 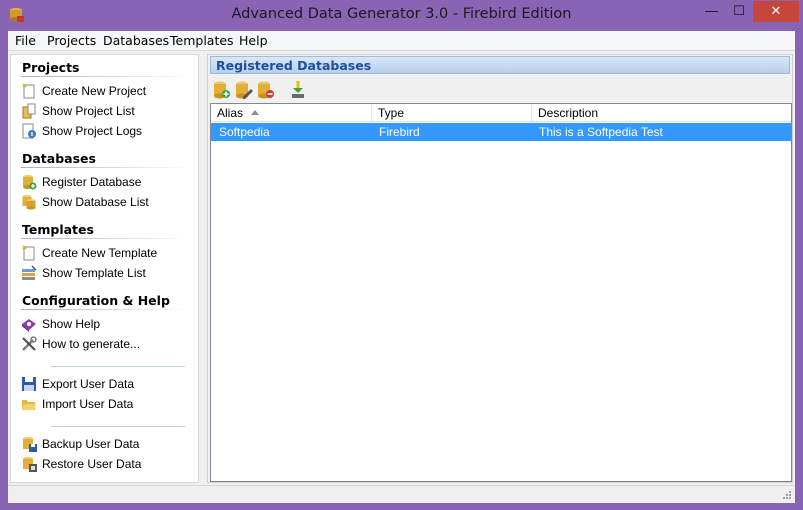 I want to click on sidebar-item-label: Import User Data, so click(x=88, y=404).